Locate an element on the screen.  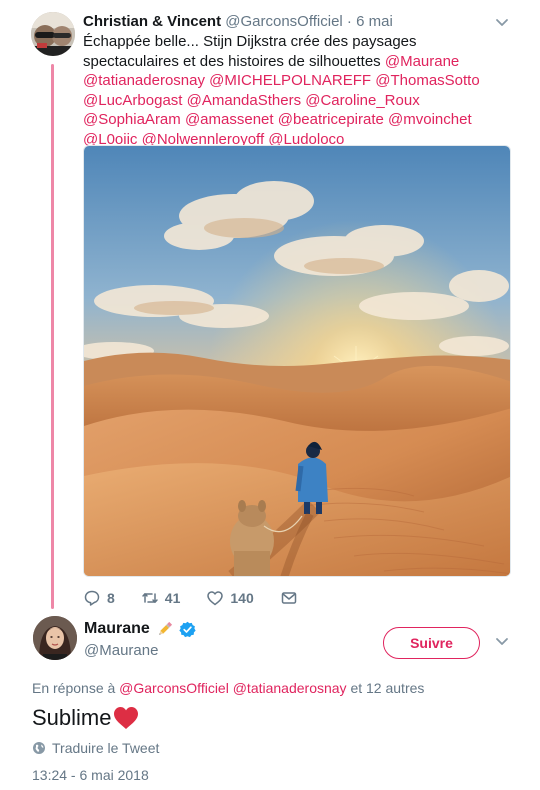
mention-link: @SophiaAram is located at coordinates (132, 119).